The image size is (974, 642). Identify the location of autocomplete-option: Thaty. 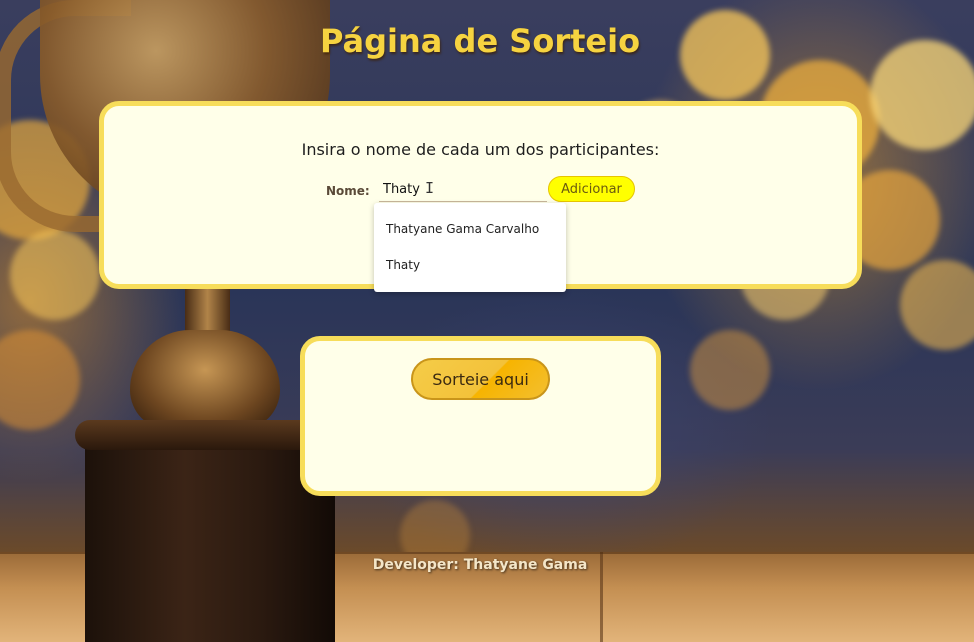
(470, 265).